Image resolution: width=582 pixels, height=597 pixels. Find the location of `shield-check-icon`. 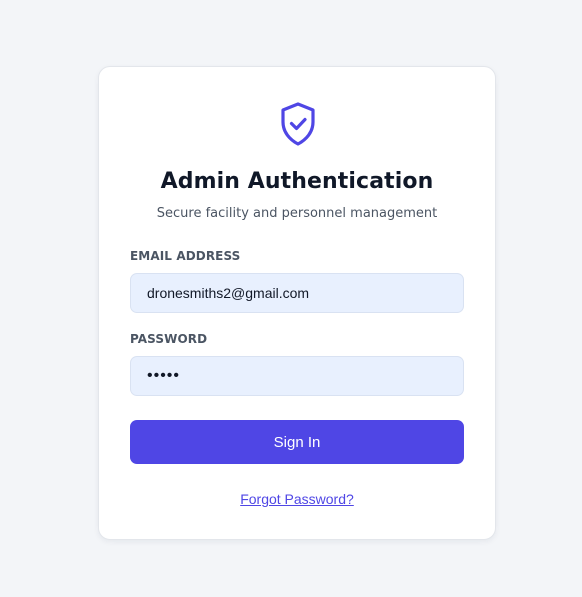

shield-check-icon is located at coordinates (298, 124).